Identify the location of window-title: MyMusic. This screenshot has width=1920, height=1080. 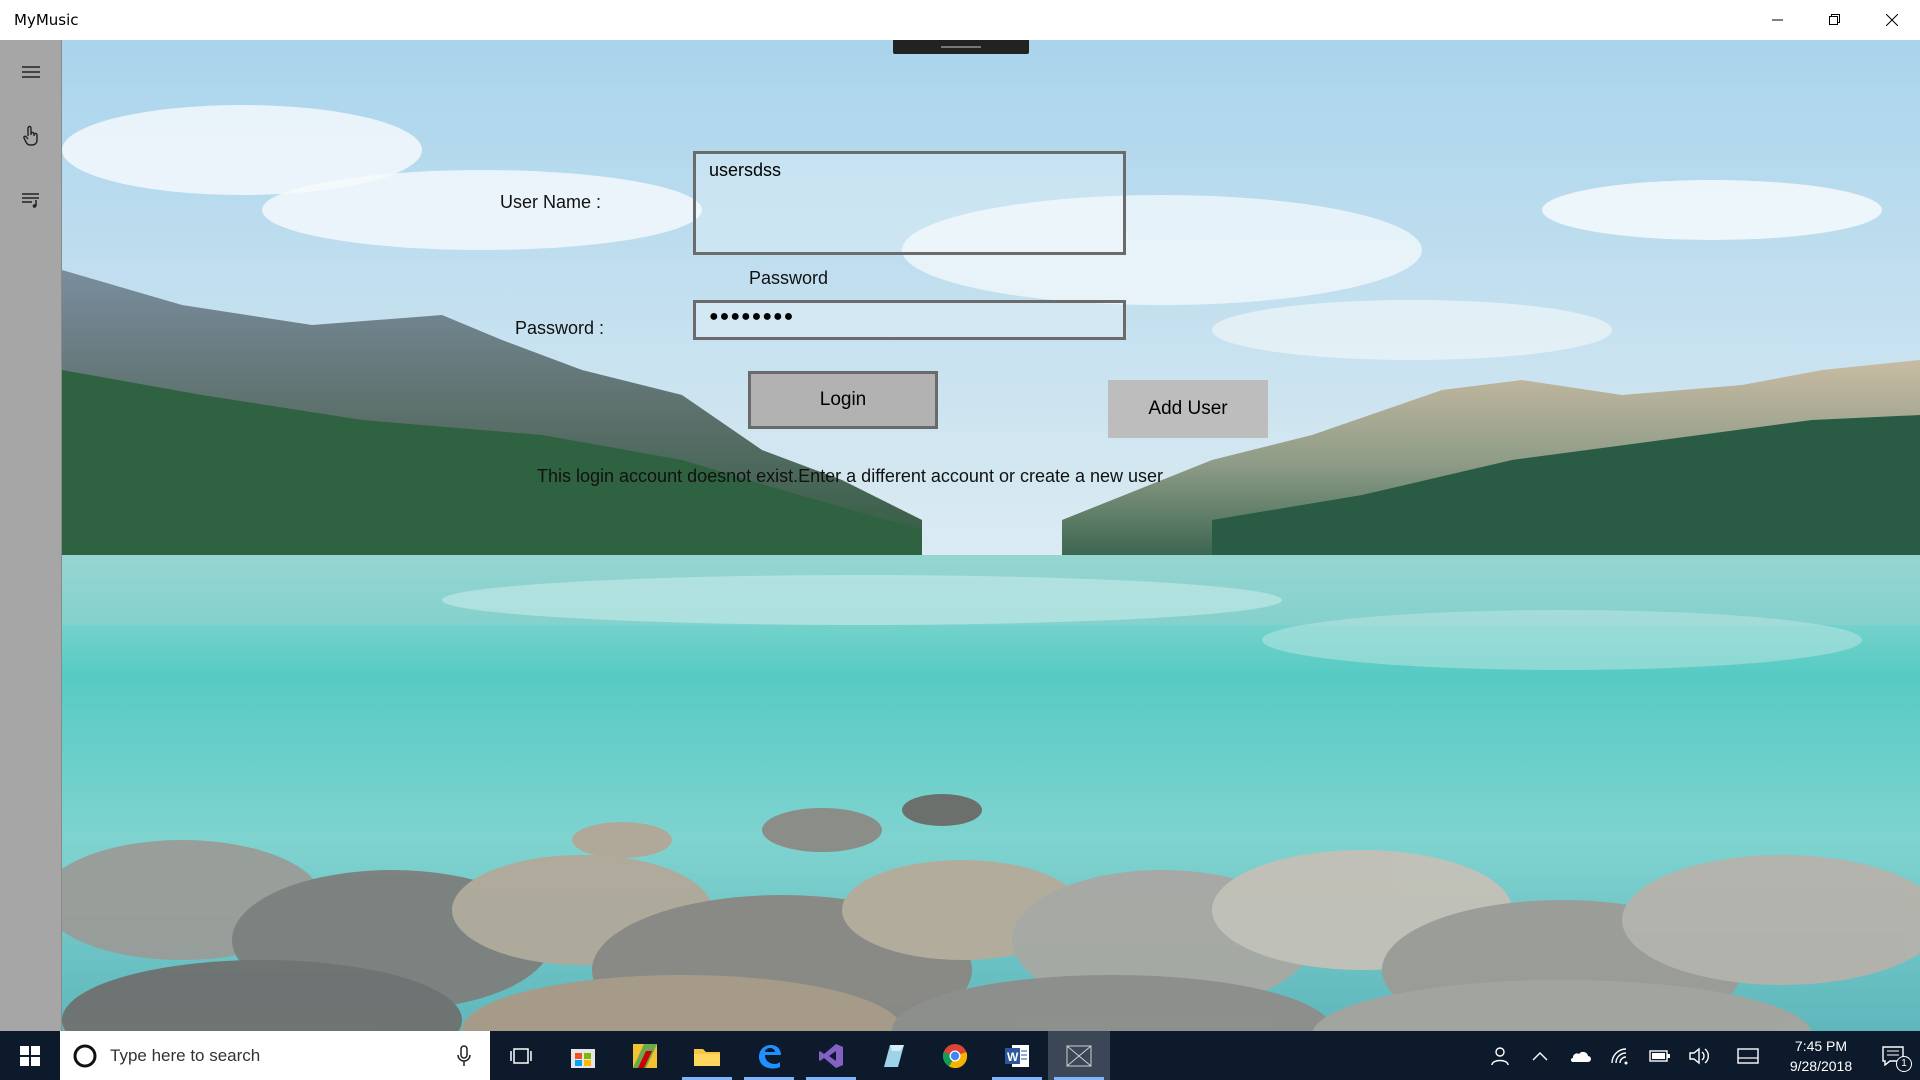
(46, 20).